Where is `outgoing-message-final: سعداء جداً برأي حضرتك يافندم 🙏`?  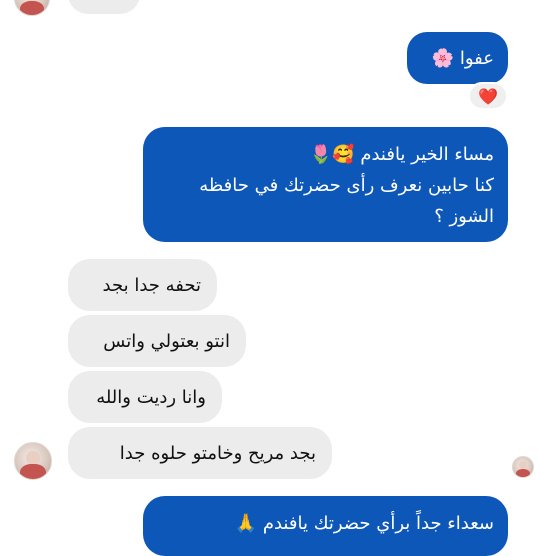 outgoing-message-final: سعداء جداً برأي حضرتك يافندم 🙏 is located at coordinates (325, 526).